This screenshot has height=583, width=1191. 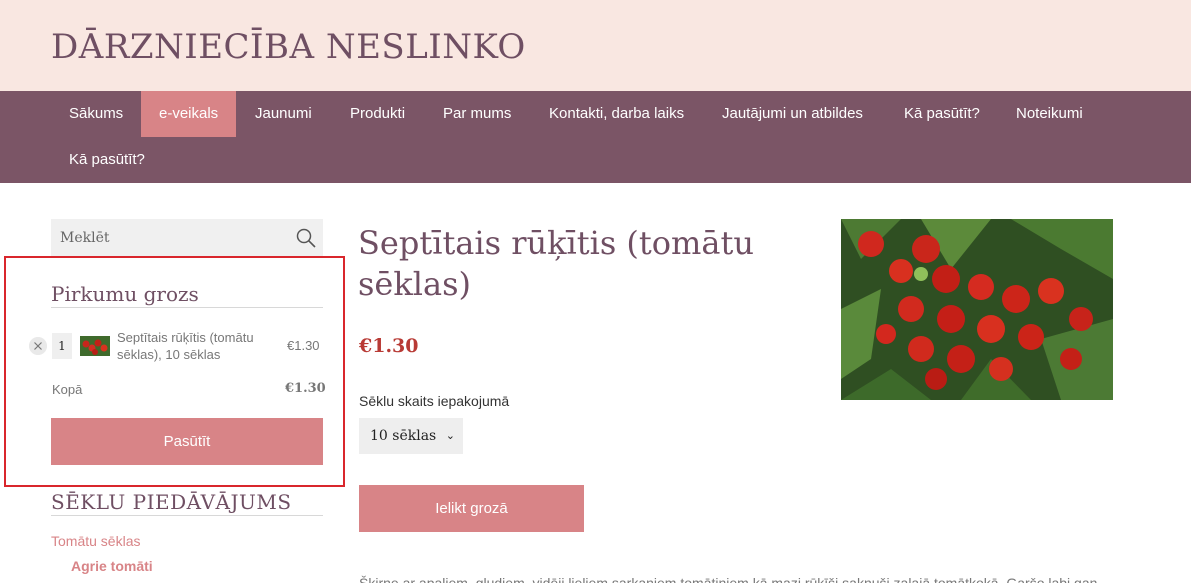 I want to click on product-title: Septītais rūķītis (tomātu sēklas), so click(x=556, y=263).